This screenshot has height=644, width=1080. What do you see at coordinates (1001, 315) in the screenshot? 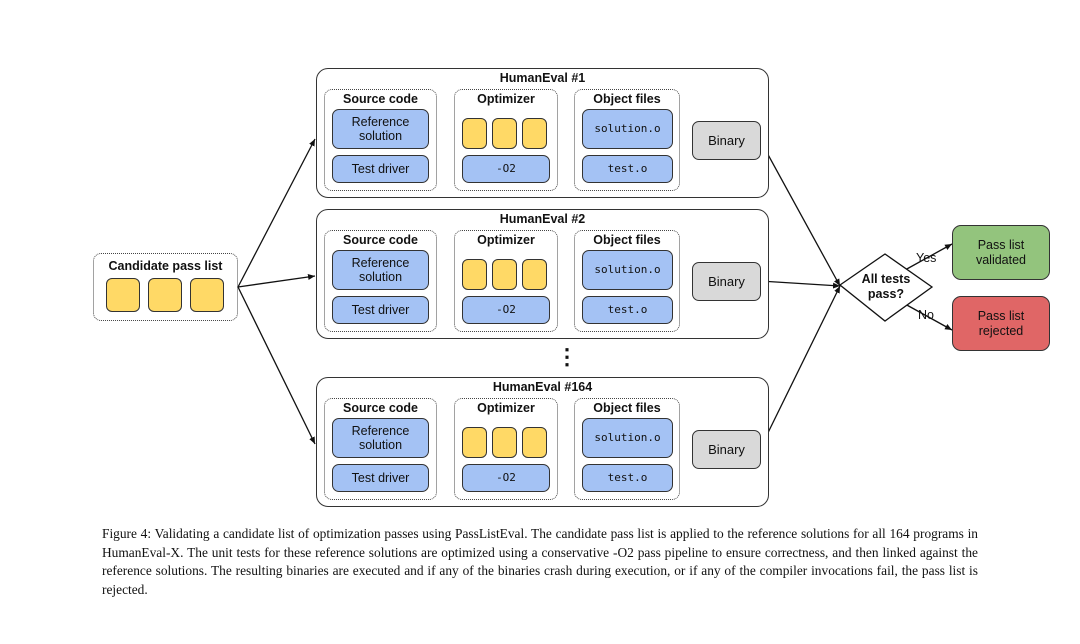
I see `rejected-line-1: Pass list` at bounding box center [1001, 315].